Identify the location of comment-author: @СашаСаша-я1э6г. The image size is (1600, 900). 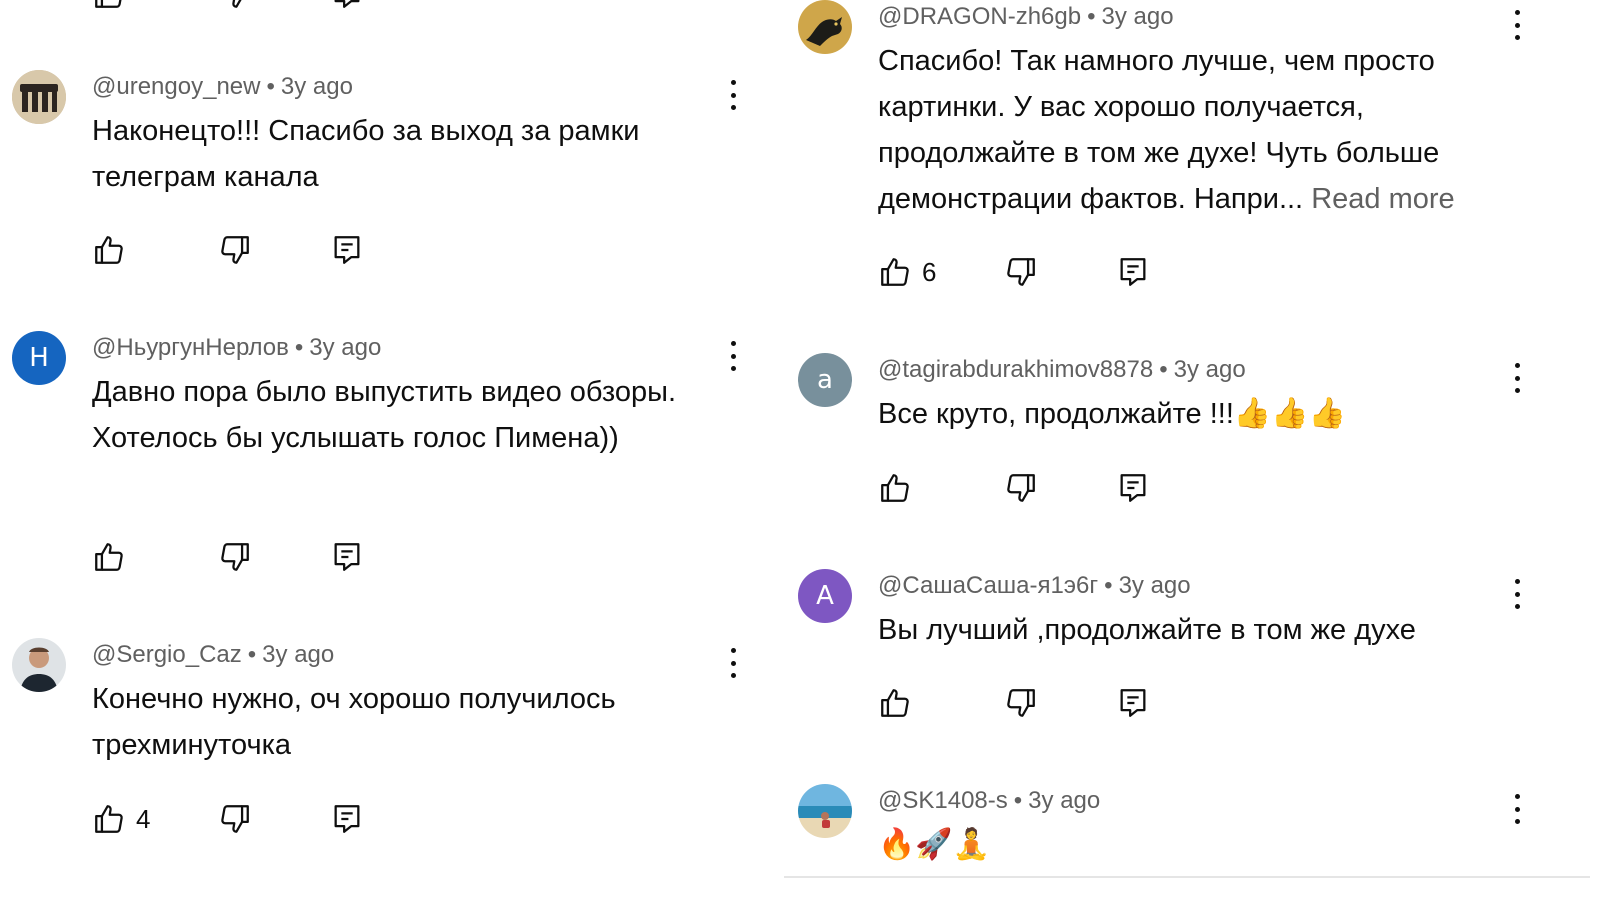
(988, 585).